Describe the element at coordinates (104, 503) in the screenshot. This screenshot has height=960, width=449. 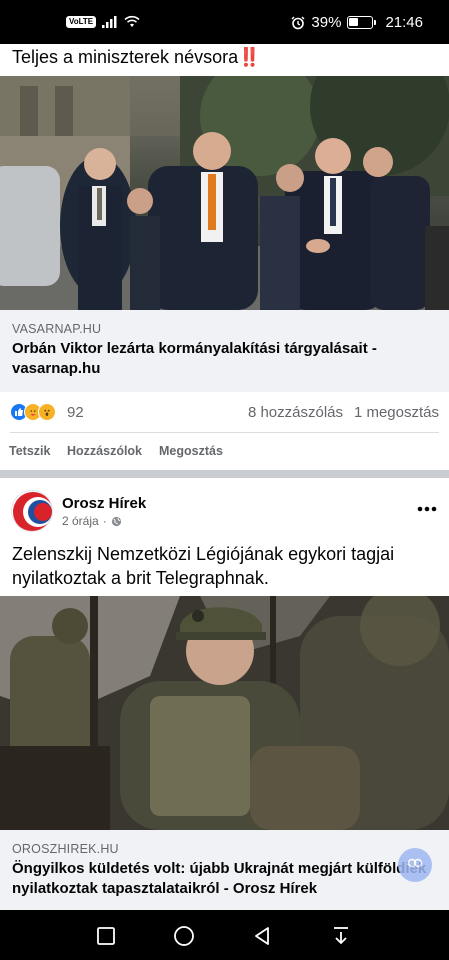
I see `page-name: Orosz Hírek` at that location.